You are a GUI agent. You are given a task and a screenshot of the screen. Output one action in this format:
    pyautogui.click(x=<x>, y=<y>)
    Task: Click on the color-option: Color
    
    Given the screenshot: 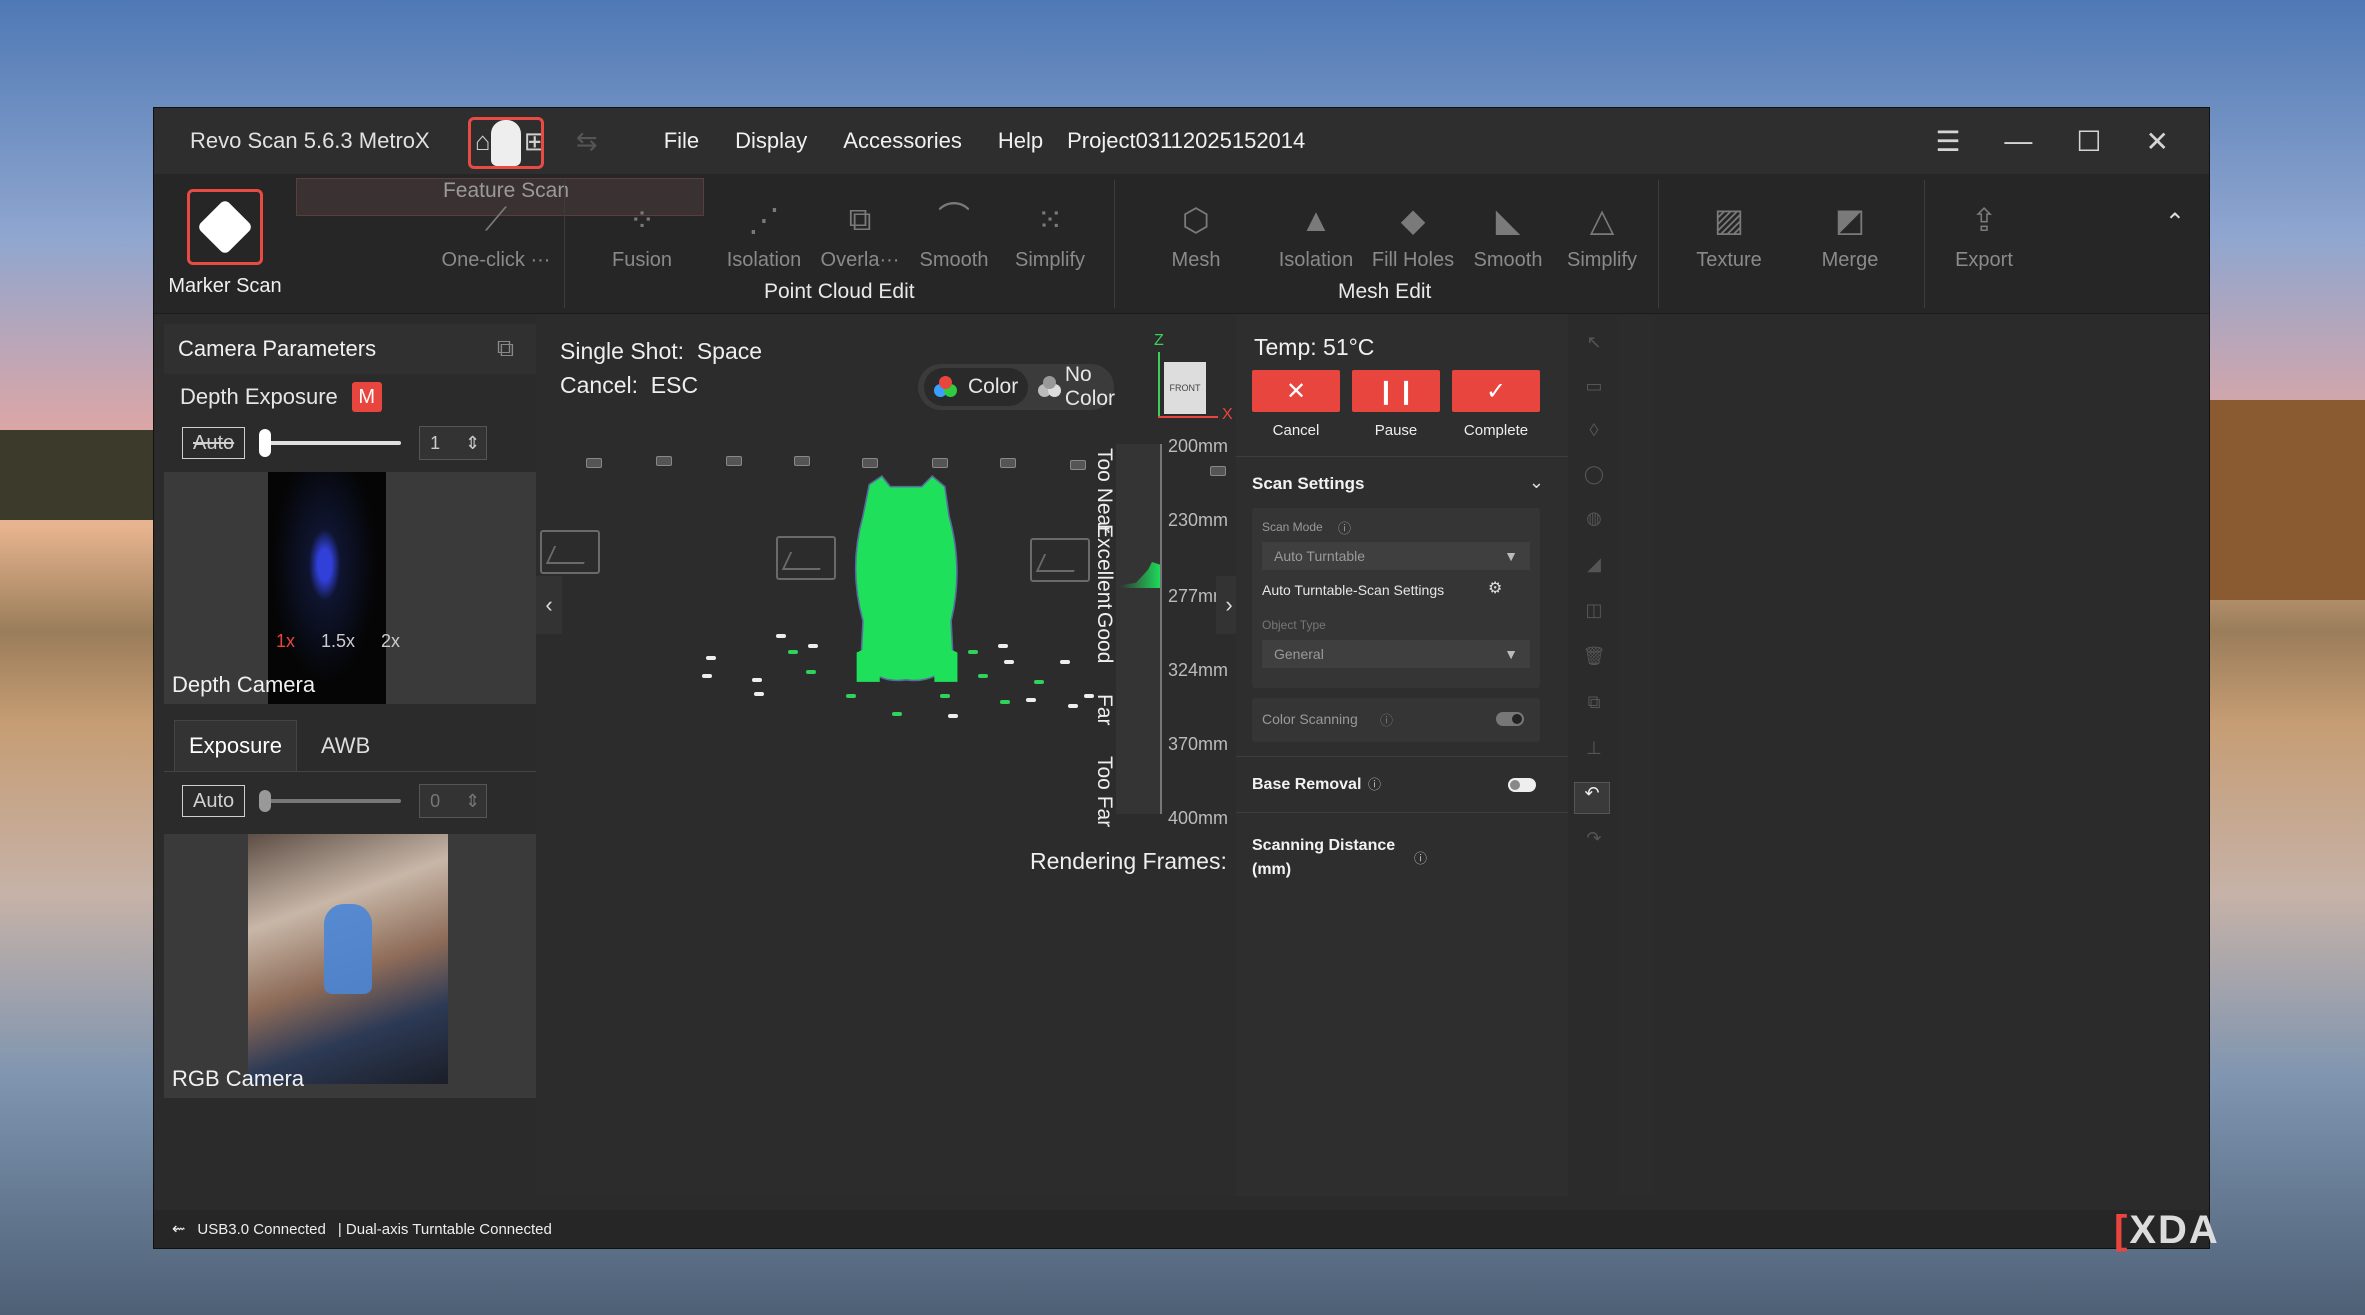 What is the action you would take?
    pyautogui.click(x=976, y=387)
    